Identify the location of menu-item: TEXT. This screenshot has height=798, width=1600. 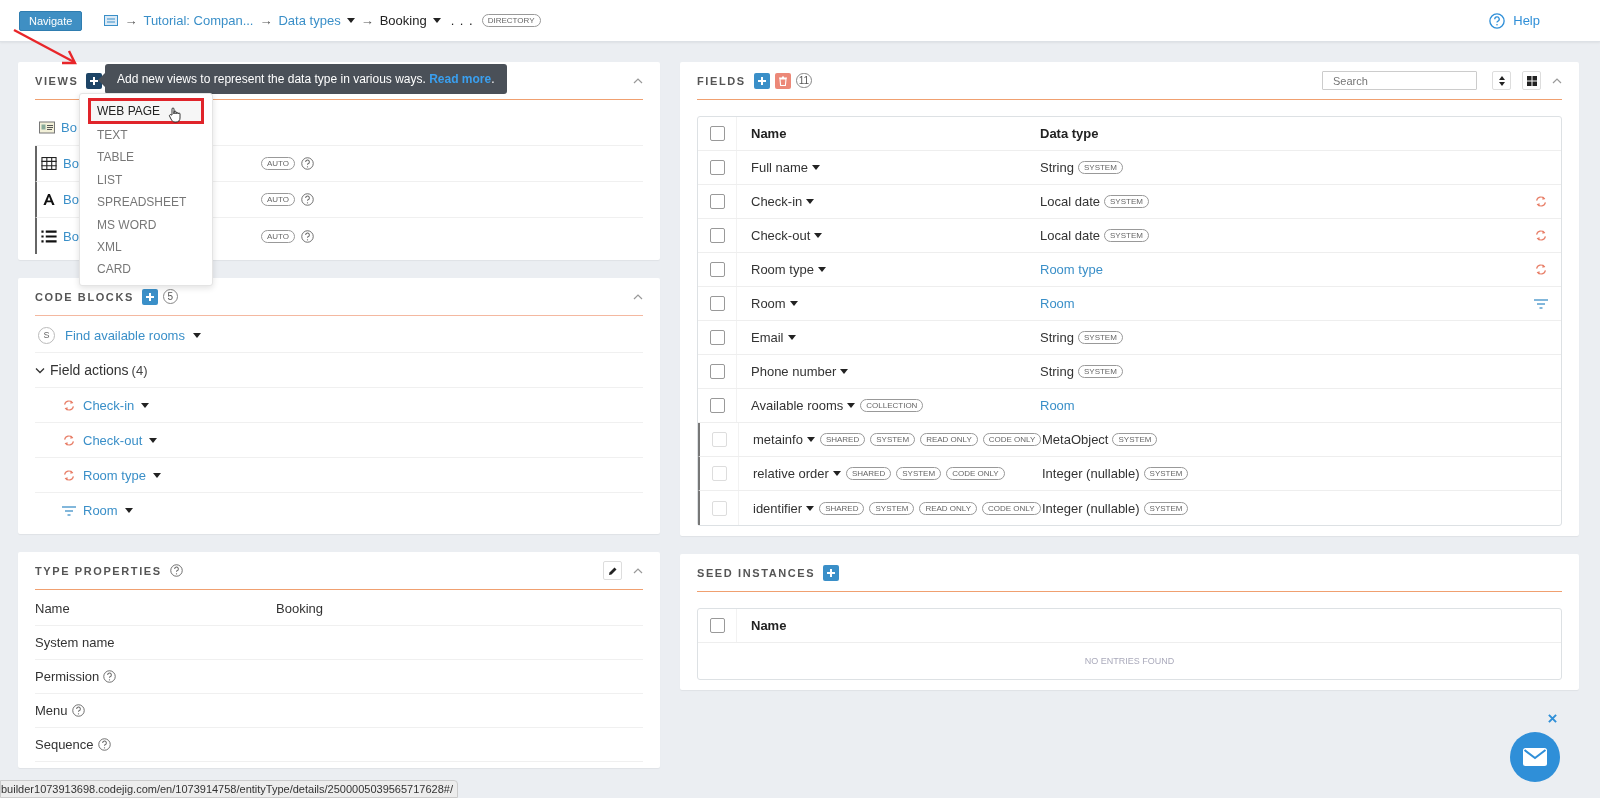
(146, 135).